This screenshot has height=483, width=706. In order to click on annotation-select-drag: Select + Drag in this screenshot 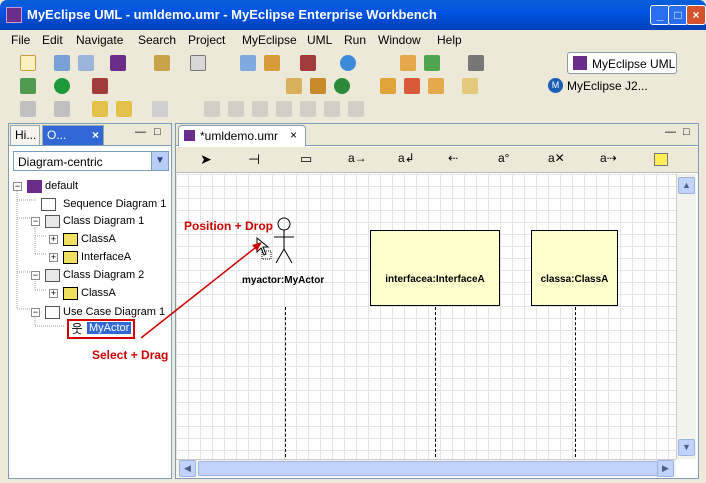, I will do `click(130, 355)`.